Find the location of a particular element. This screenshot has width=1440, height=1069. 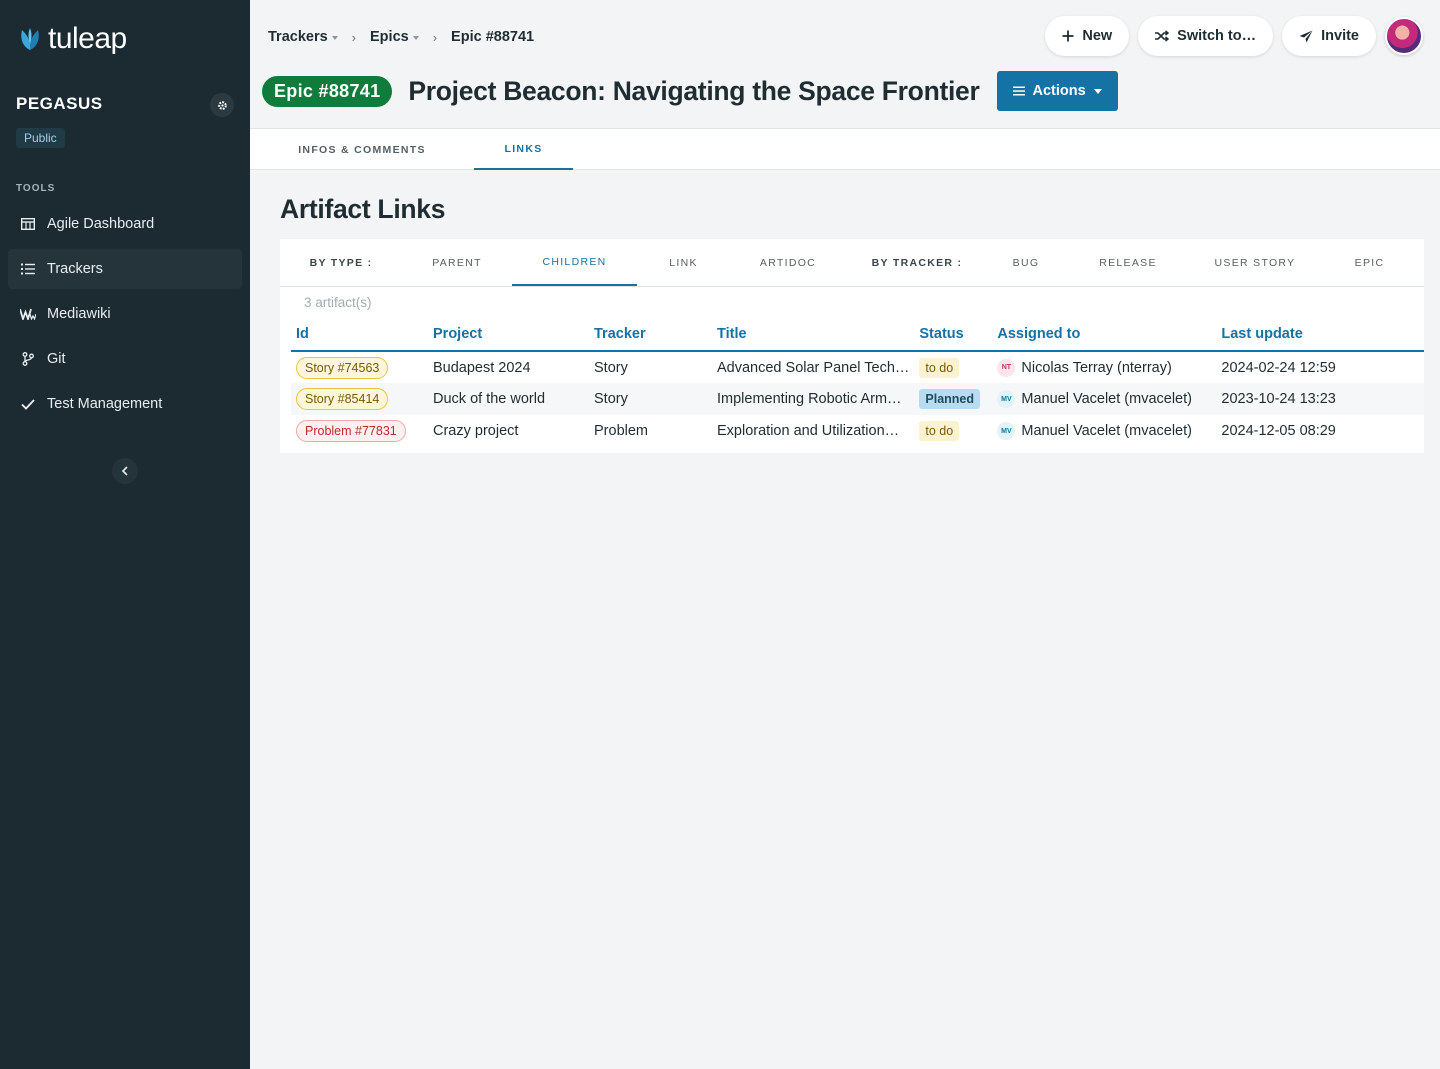

filter-link: LINK is located at coordinates (683, 262).